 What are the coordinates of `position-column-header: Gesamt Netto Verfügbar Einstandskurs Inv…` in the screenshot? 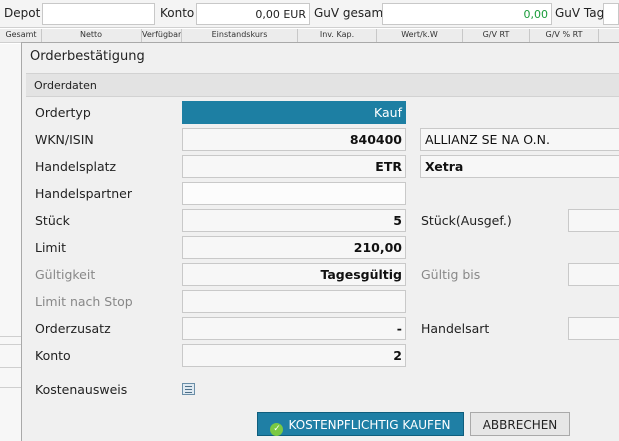 It's located at (309, 36).